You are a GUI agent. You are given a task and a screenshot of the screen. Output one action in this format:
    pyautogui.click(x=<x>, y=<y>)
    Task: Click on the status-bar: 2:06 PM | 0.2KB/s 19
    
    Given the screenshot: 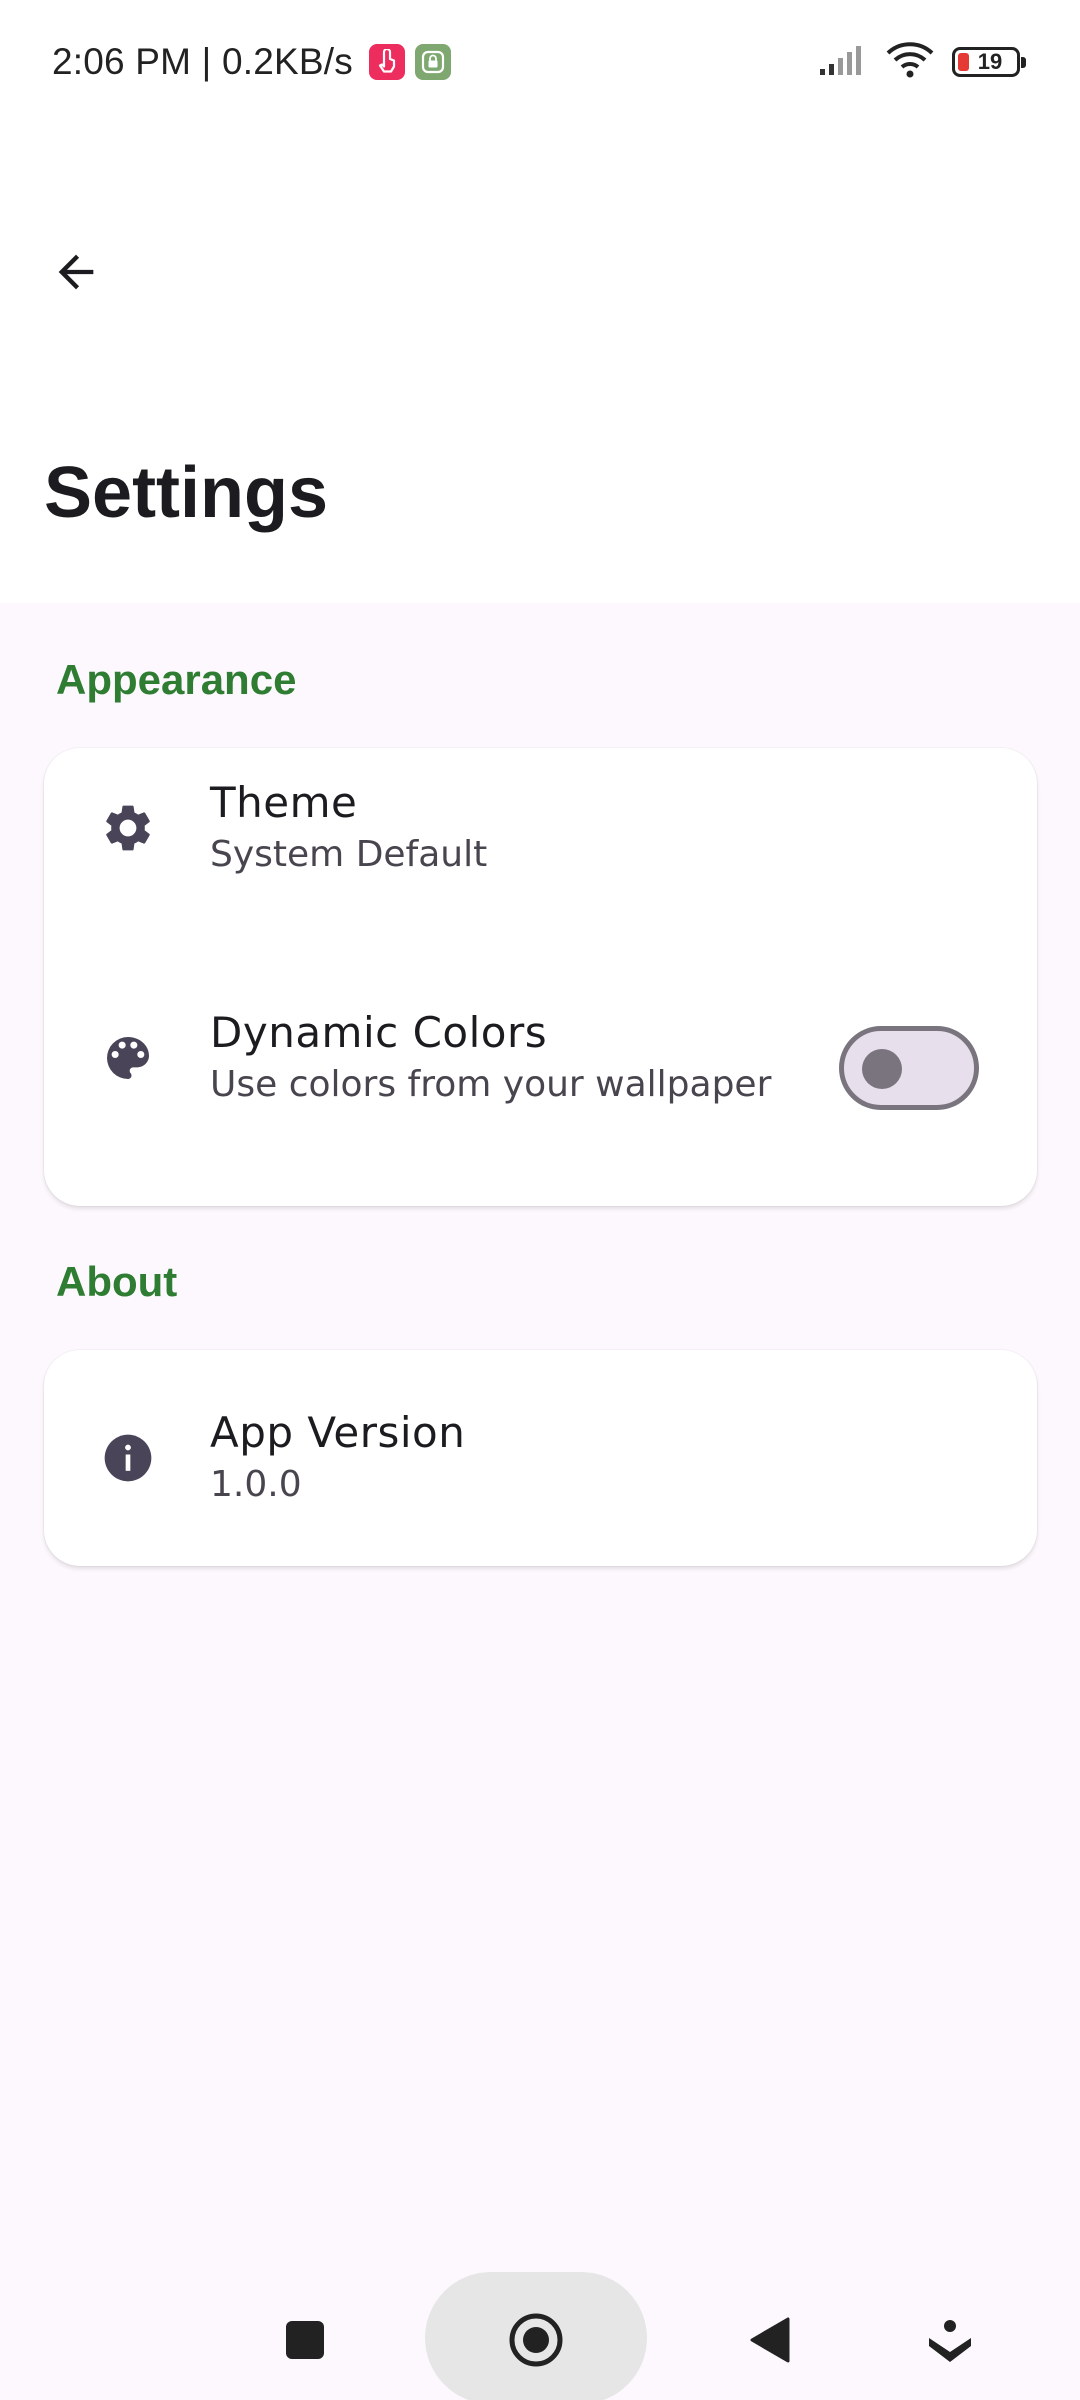 What is the action you would take?
    pyautogui.click(x=540, y=60)
    